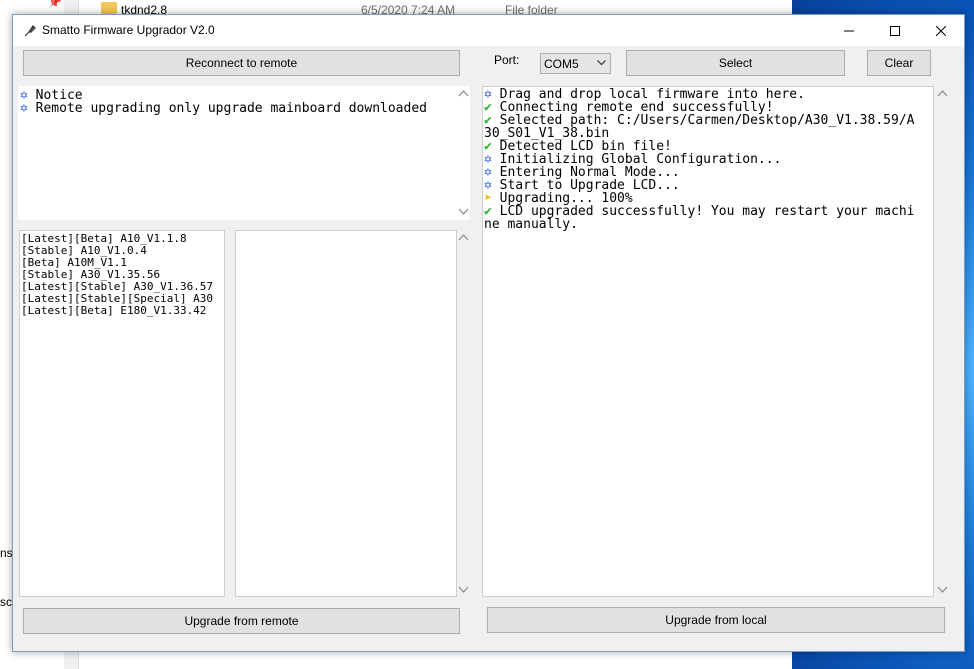 This screenshot has width=974, height=669. I want to click on port-label: Port:, so click(507, 60).